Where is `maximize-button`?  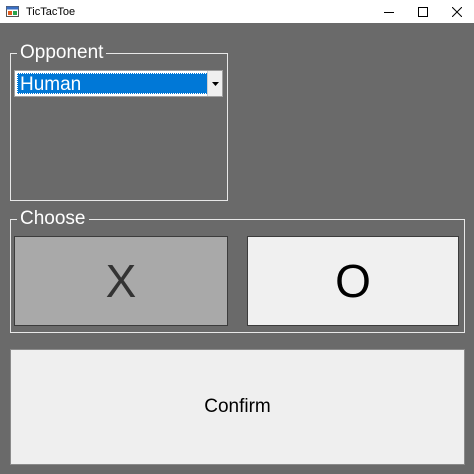
maximize-button is located at coordinates (423, 11).